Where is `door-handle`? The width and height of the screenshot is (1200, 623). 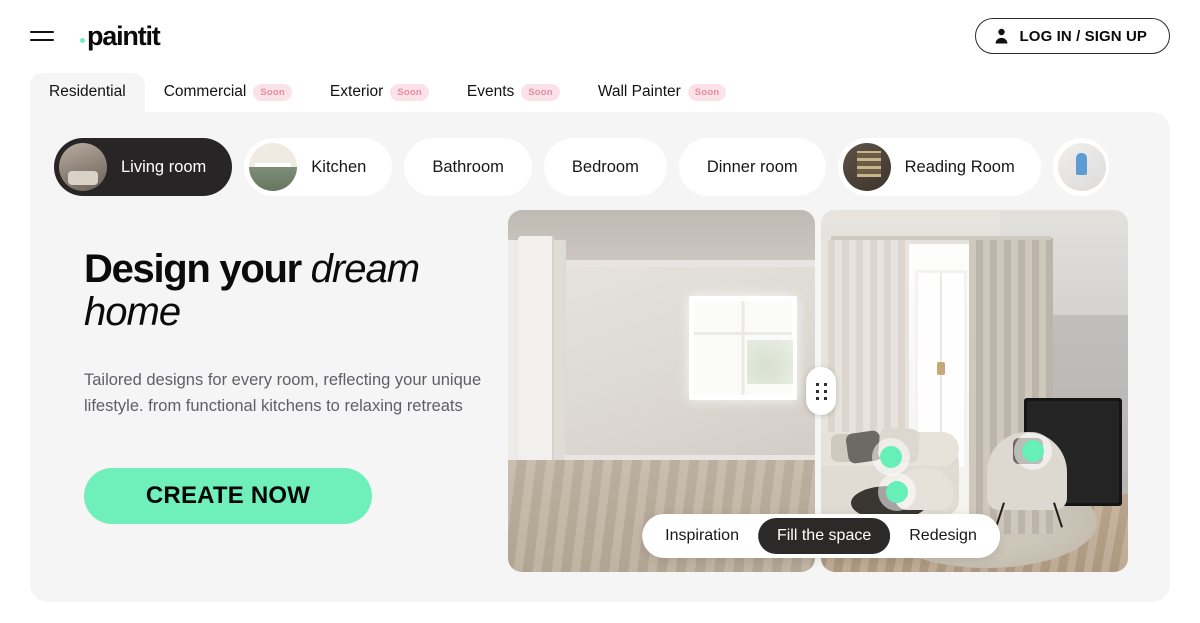
door-handle is located at coordinates (941, 368).